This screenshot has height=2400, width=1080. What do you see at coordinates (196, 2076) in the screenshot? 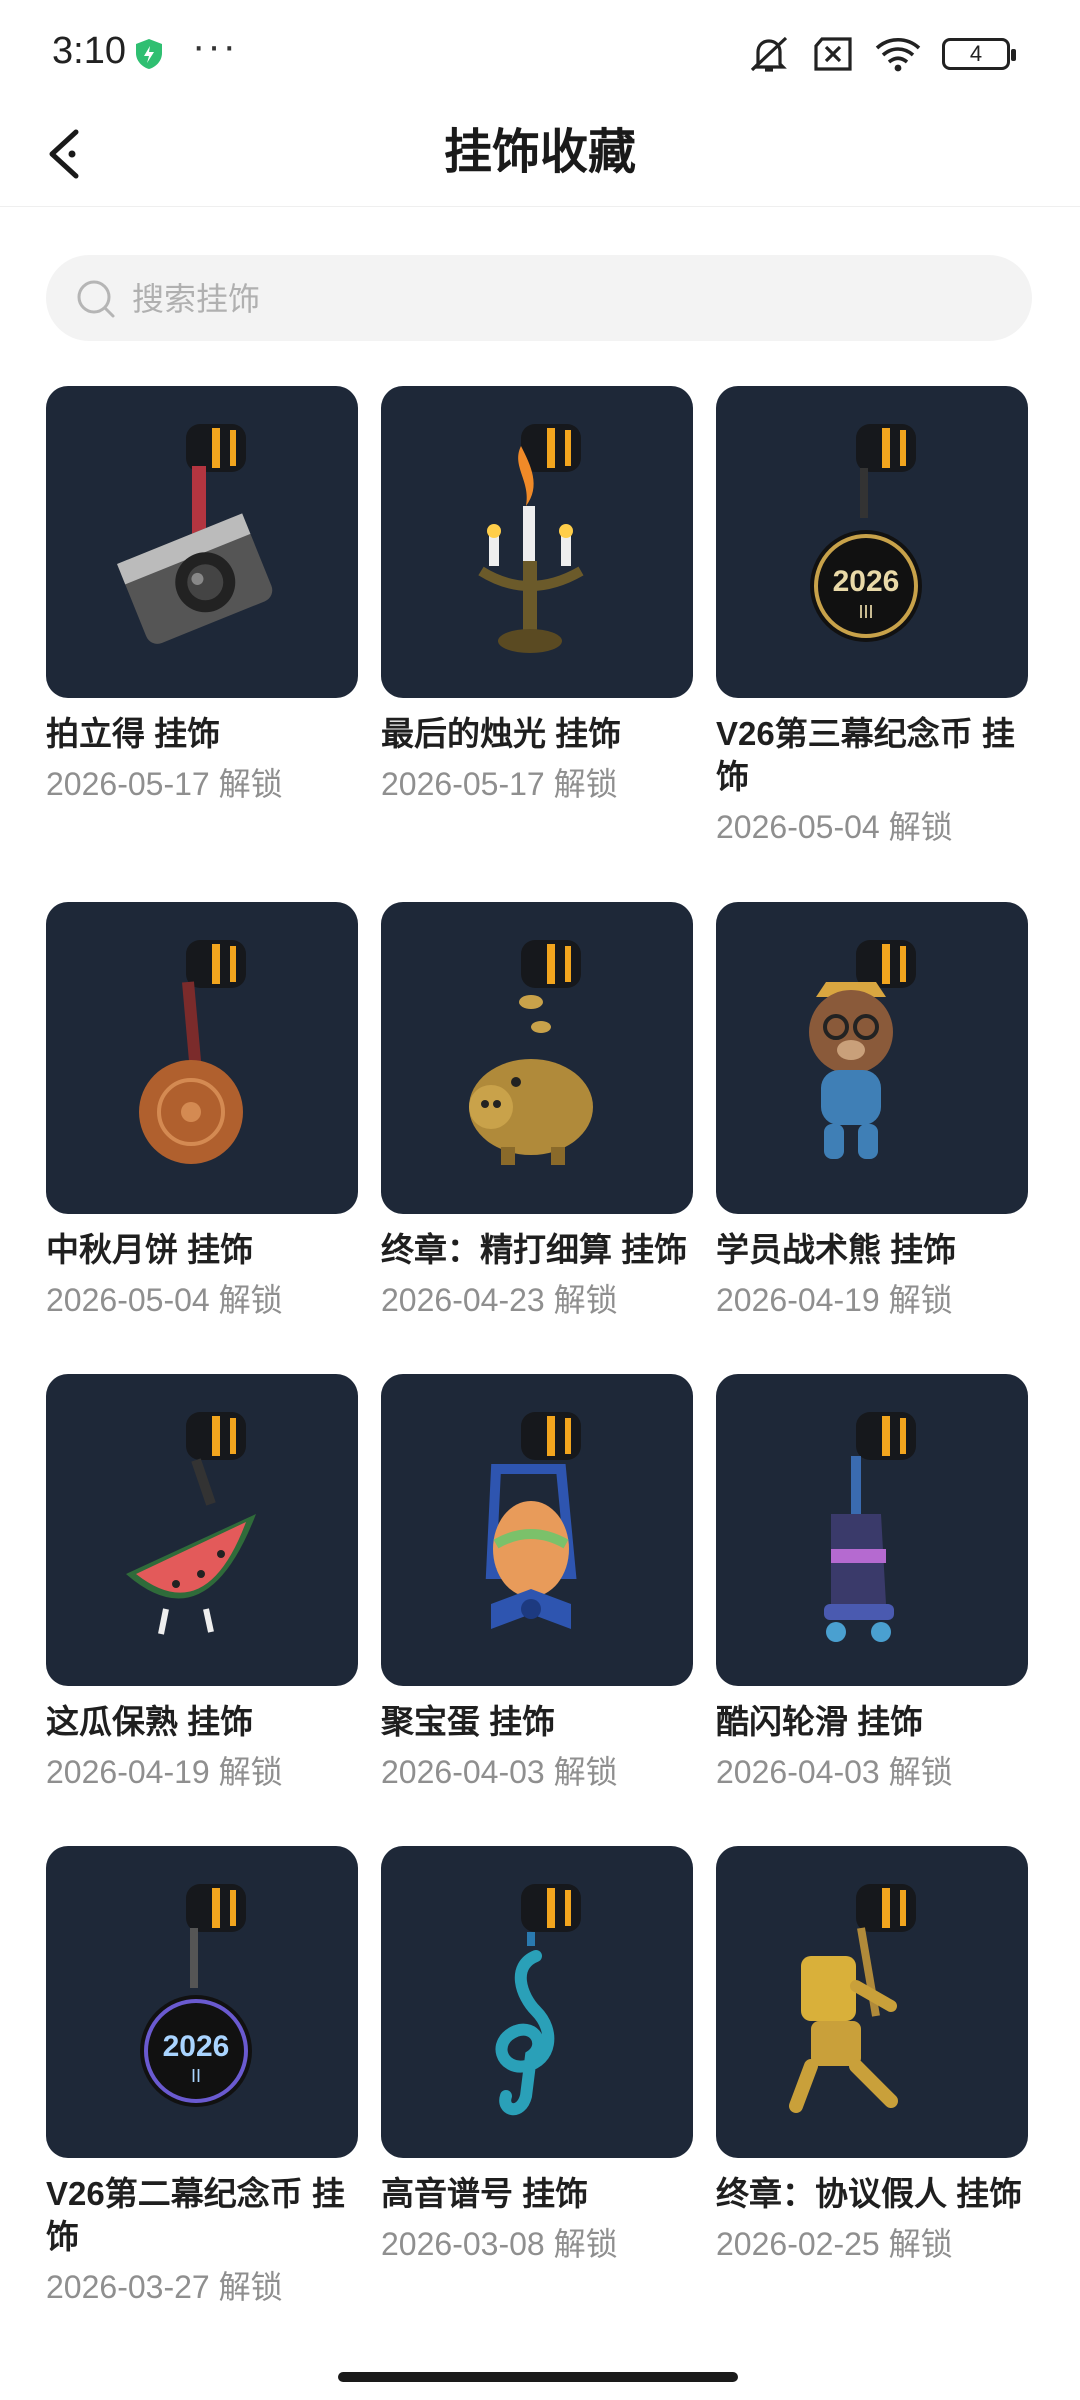
I see `coin-act-text: II` at bounding box center [196, 2076].